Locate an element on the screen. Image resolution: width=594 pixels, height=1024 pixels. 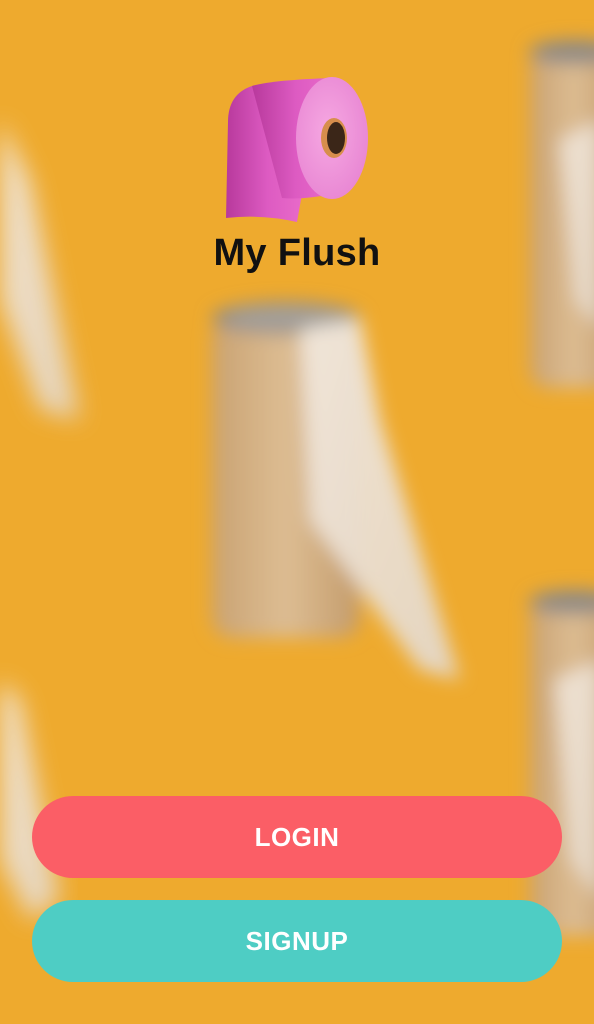
signup-button: SIGNUP is located at coordinates (297, 941).